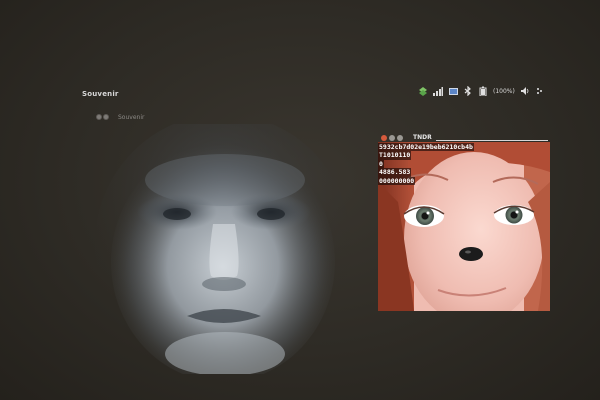  What do you see at coordinates (395, 172) in the screenshot?
I see `distance-text: 4886.583` at bounding box center [395, 172].